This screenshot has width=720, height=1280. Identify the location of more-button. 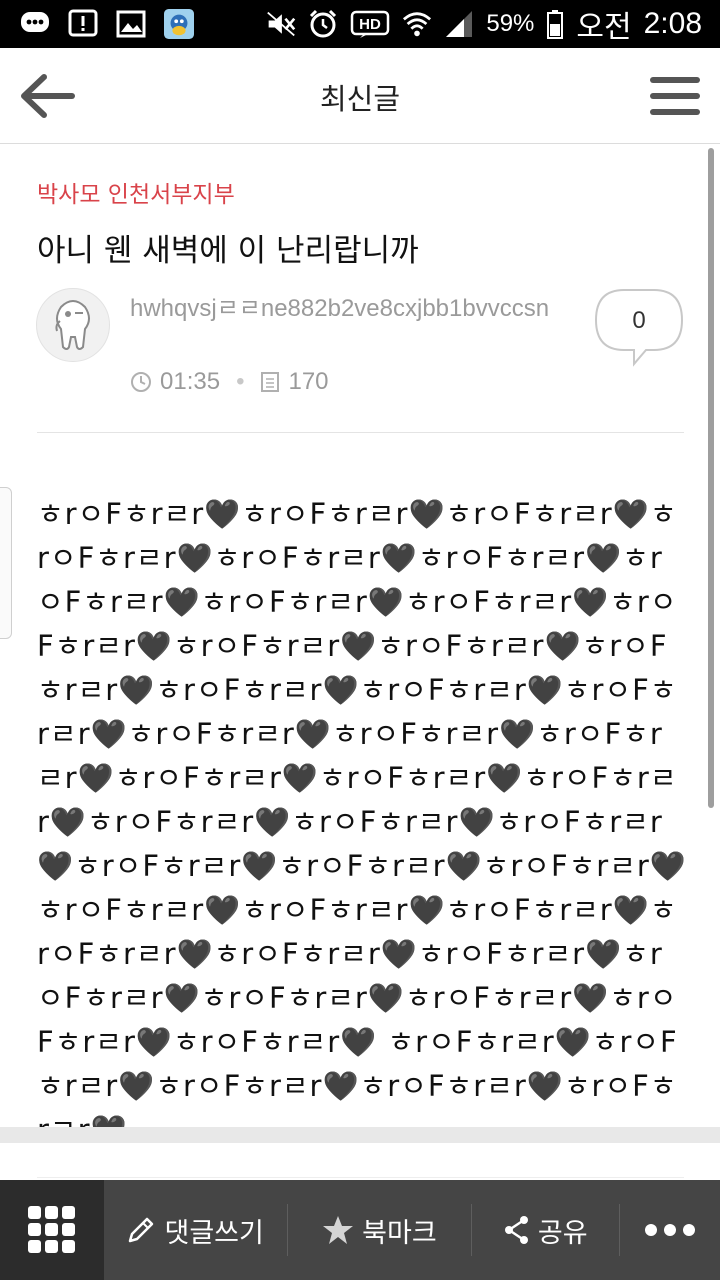
(670, 1230).